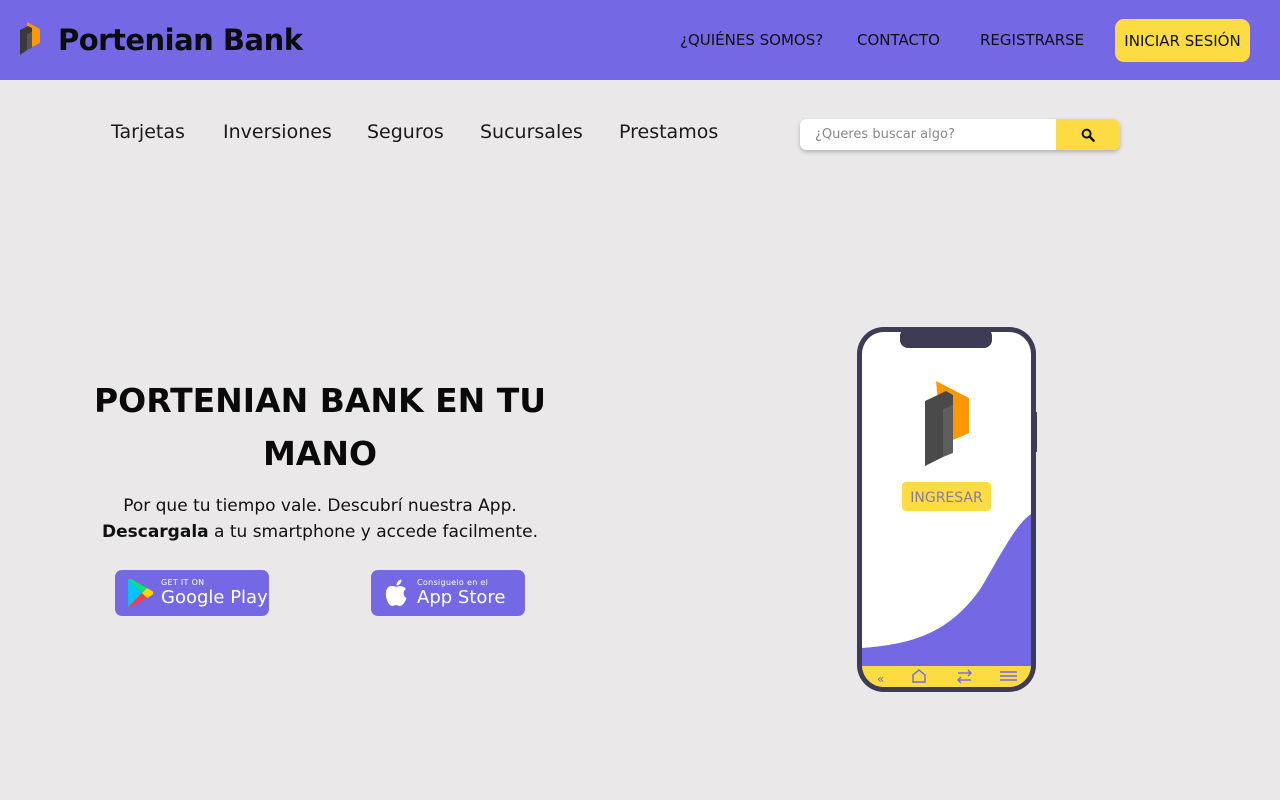 The image size is (1280, 800). I want to click on app-store-button: Consiguelo en el App Store, so click(448, 593).